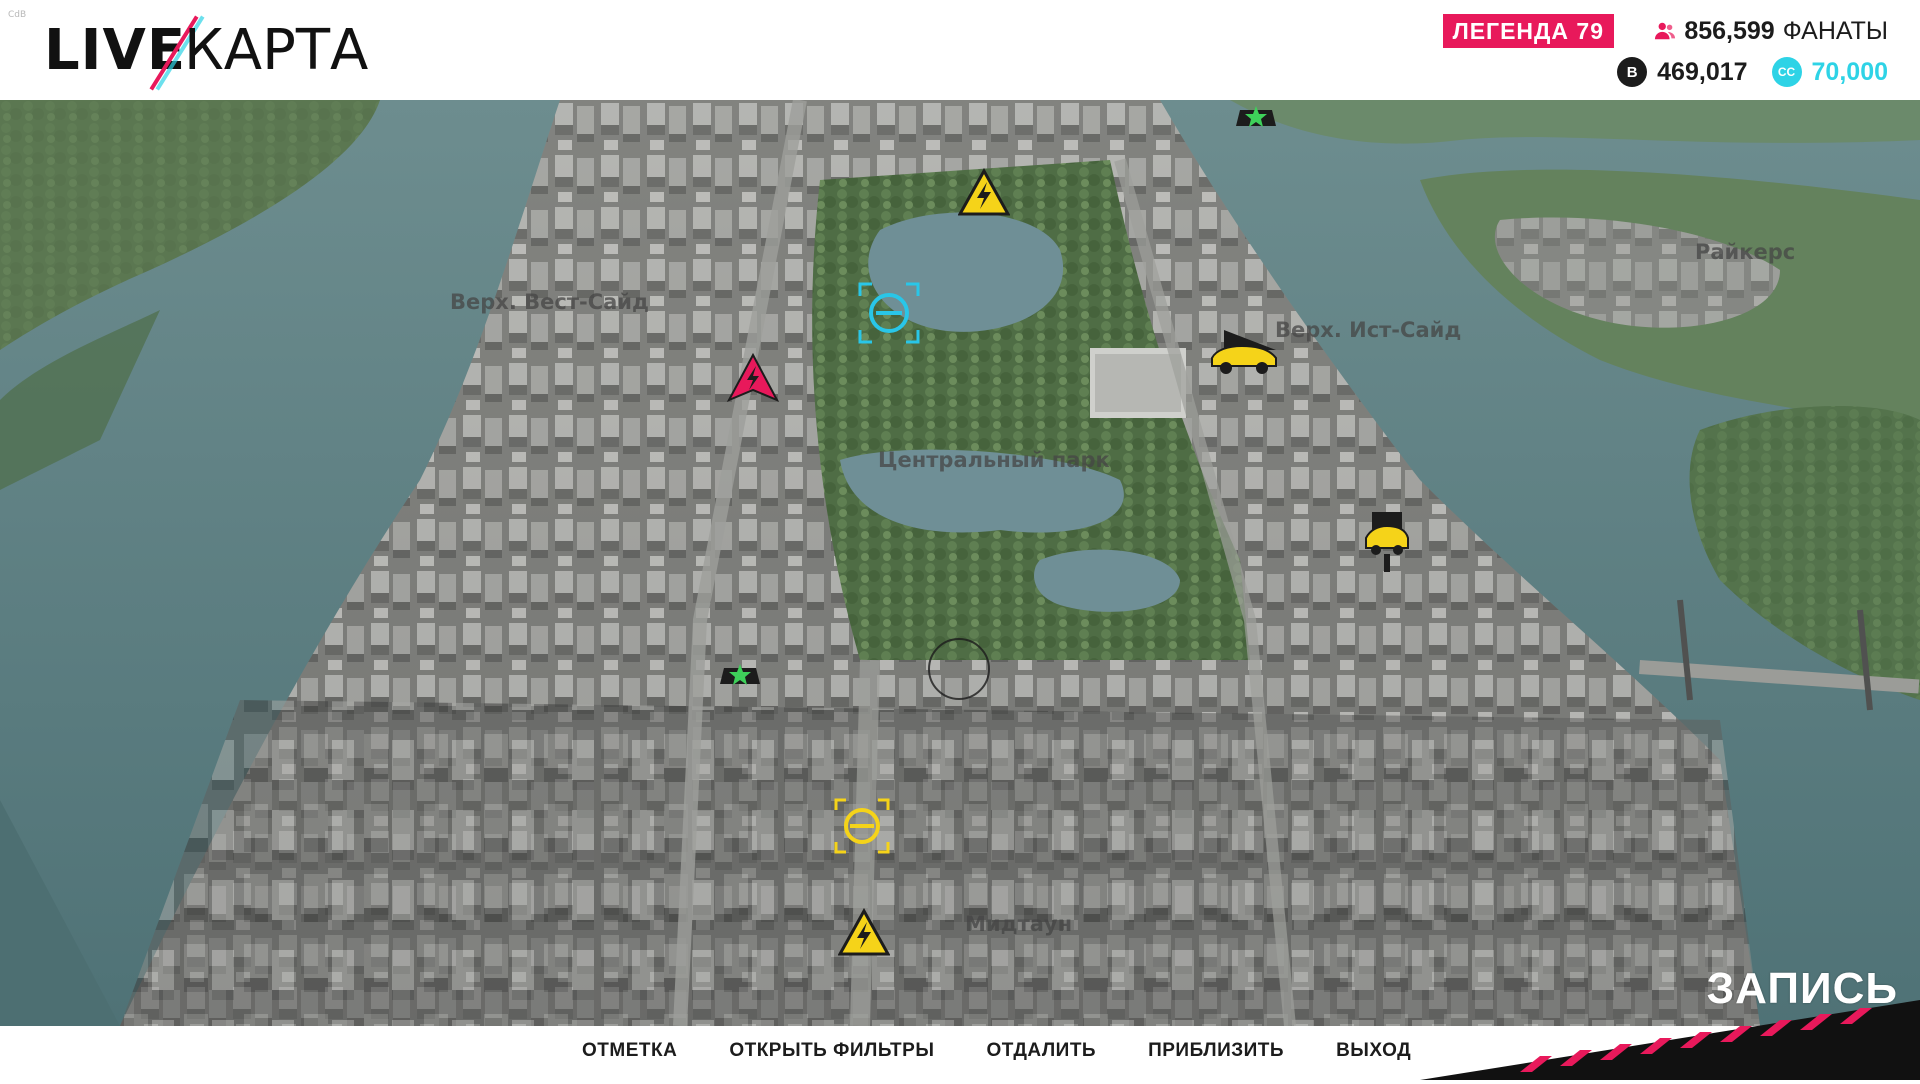 The image size is (1920, 1084). What do you see at coordinates (1752, 72) in the screenshot?
I see `currency-row: B 469,017 CC 70,000` at bounding box center [1752, 72].